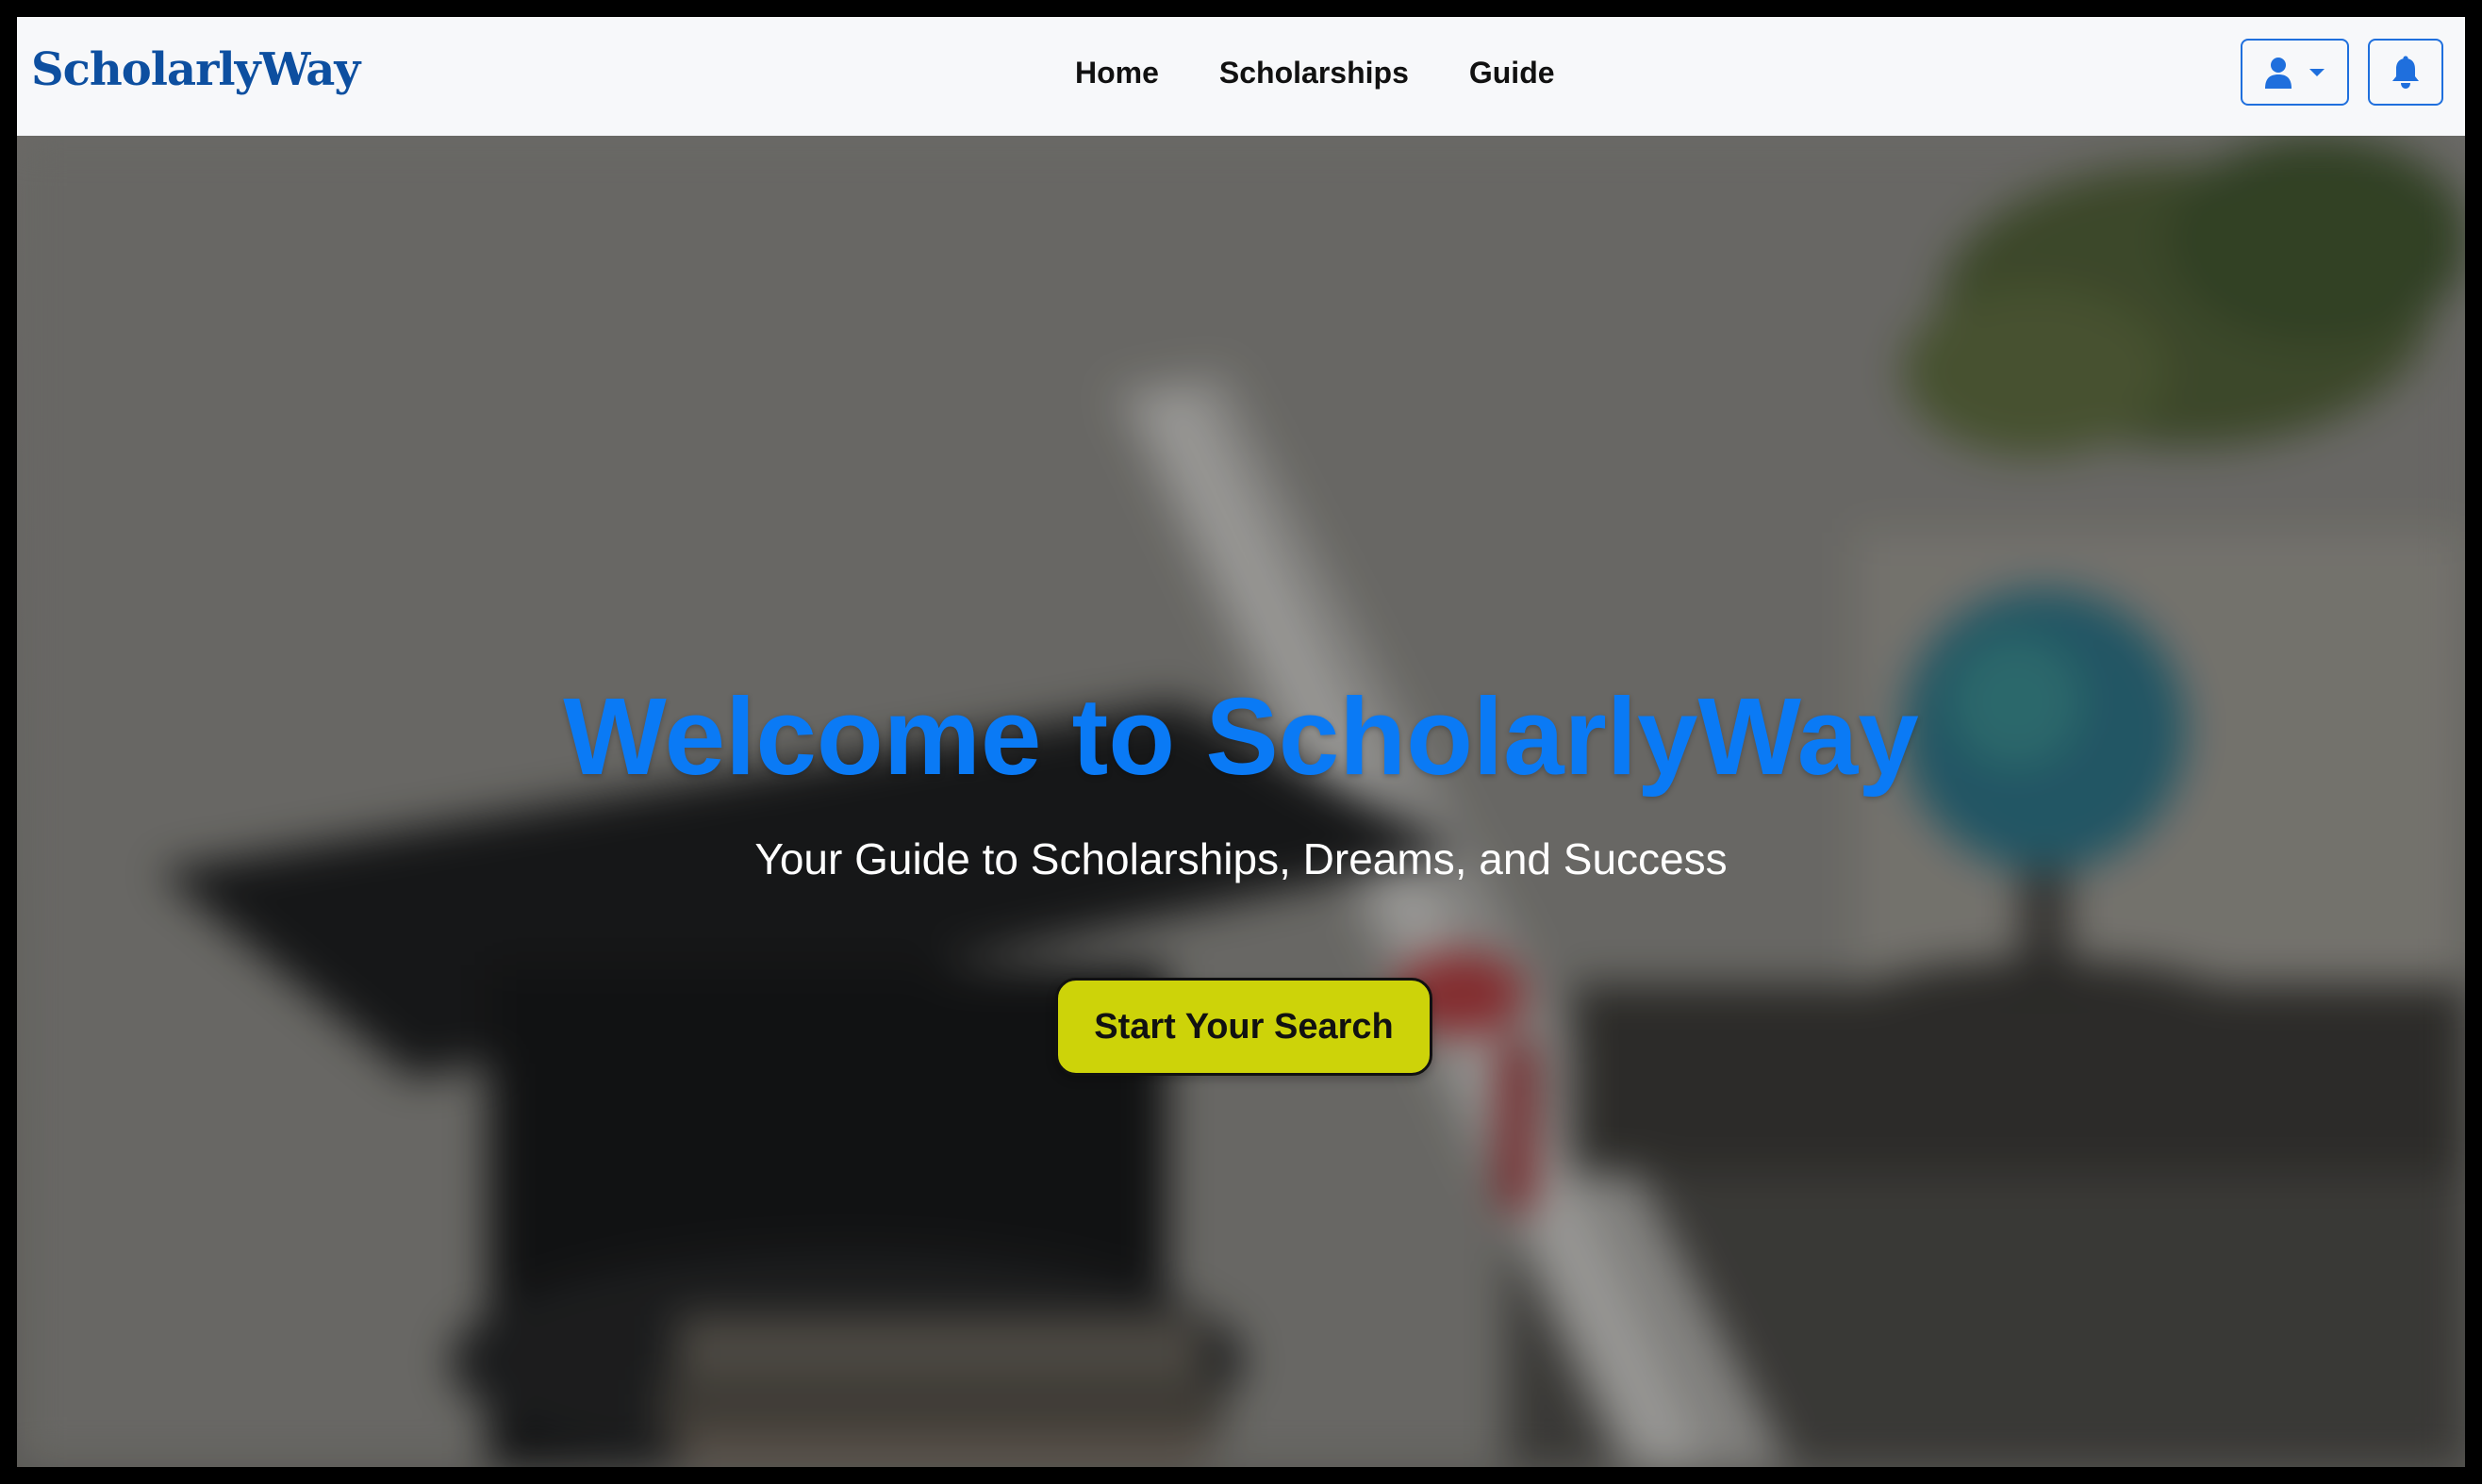  What do you see at coordinates (2317, 72) in the screenshot?
I see `caret-down-icon` at bounding box center [2317, 72].